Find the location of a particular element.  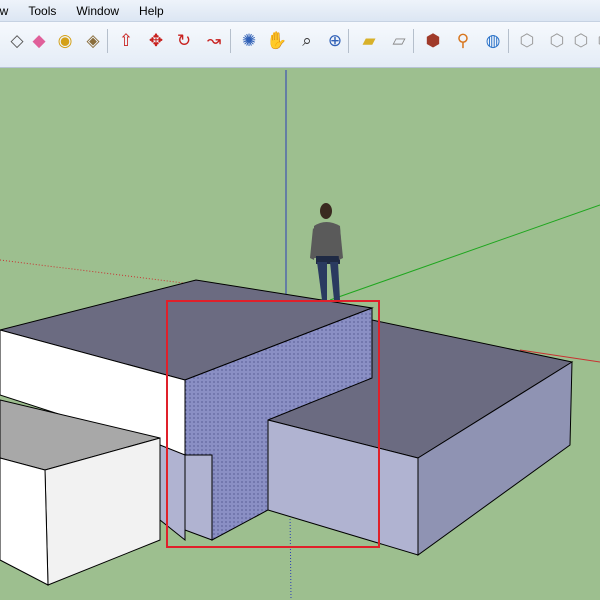

lower-left-side is located at coordinates (24, 521).